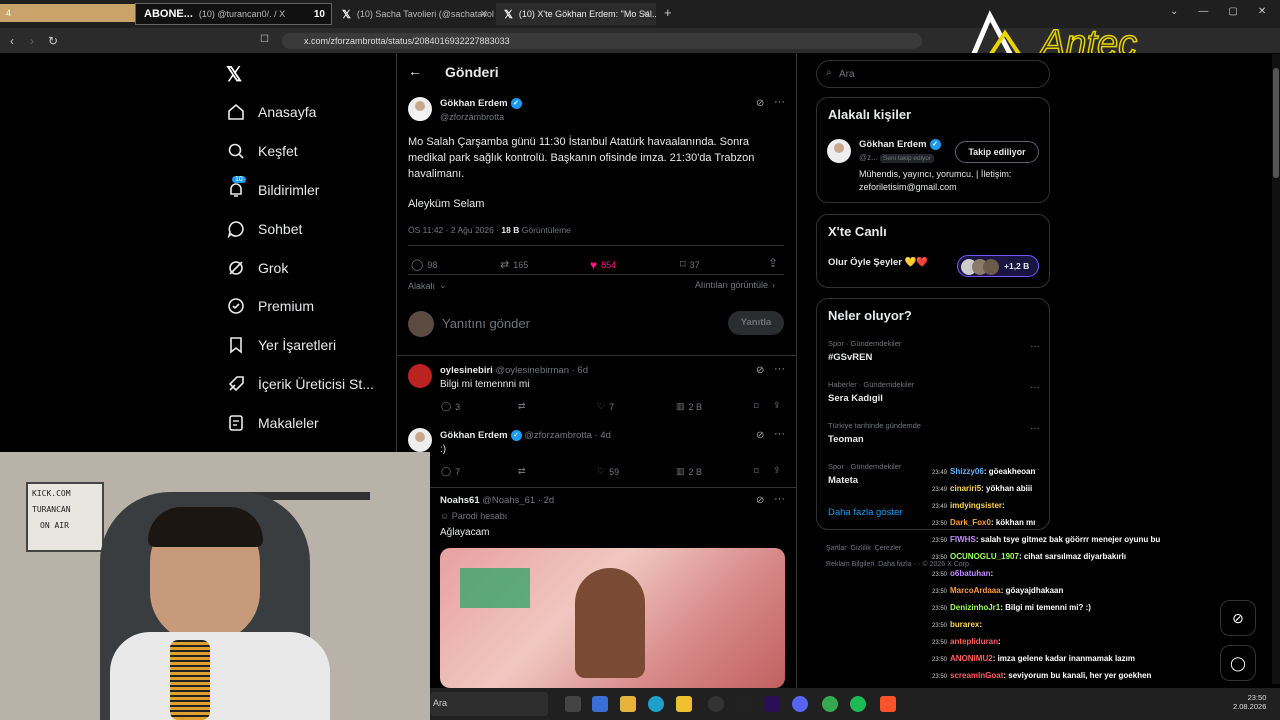 This screenshot has height=720, width=1280. Describe the element at coordinates (481, 103) in the screenshot. I see `post-author: Gökhan Erdem ✓` at that location.